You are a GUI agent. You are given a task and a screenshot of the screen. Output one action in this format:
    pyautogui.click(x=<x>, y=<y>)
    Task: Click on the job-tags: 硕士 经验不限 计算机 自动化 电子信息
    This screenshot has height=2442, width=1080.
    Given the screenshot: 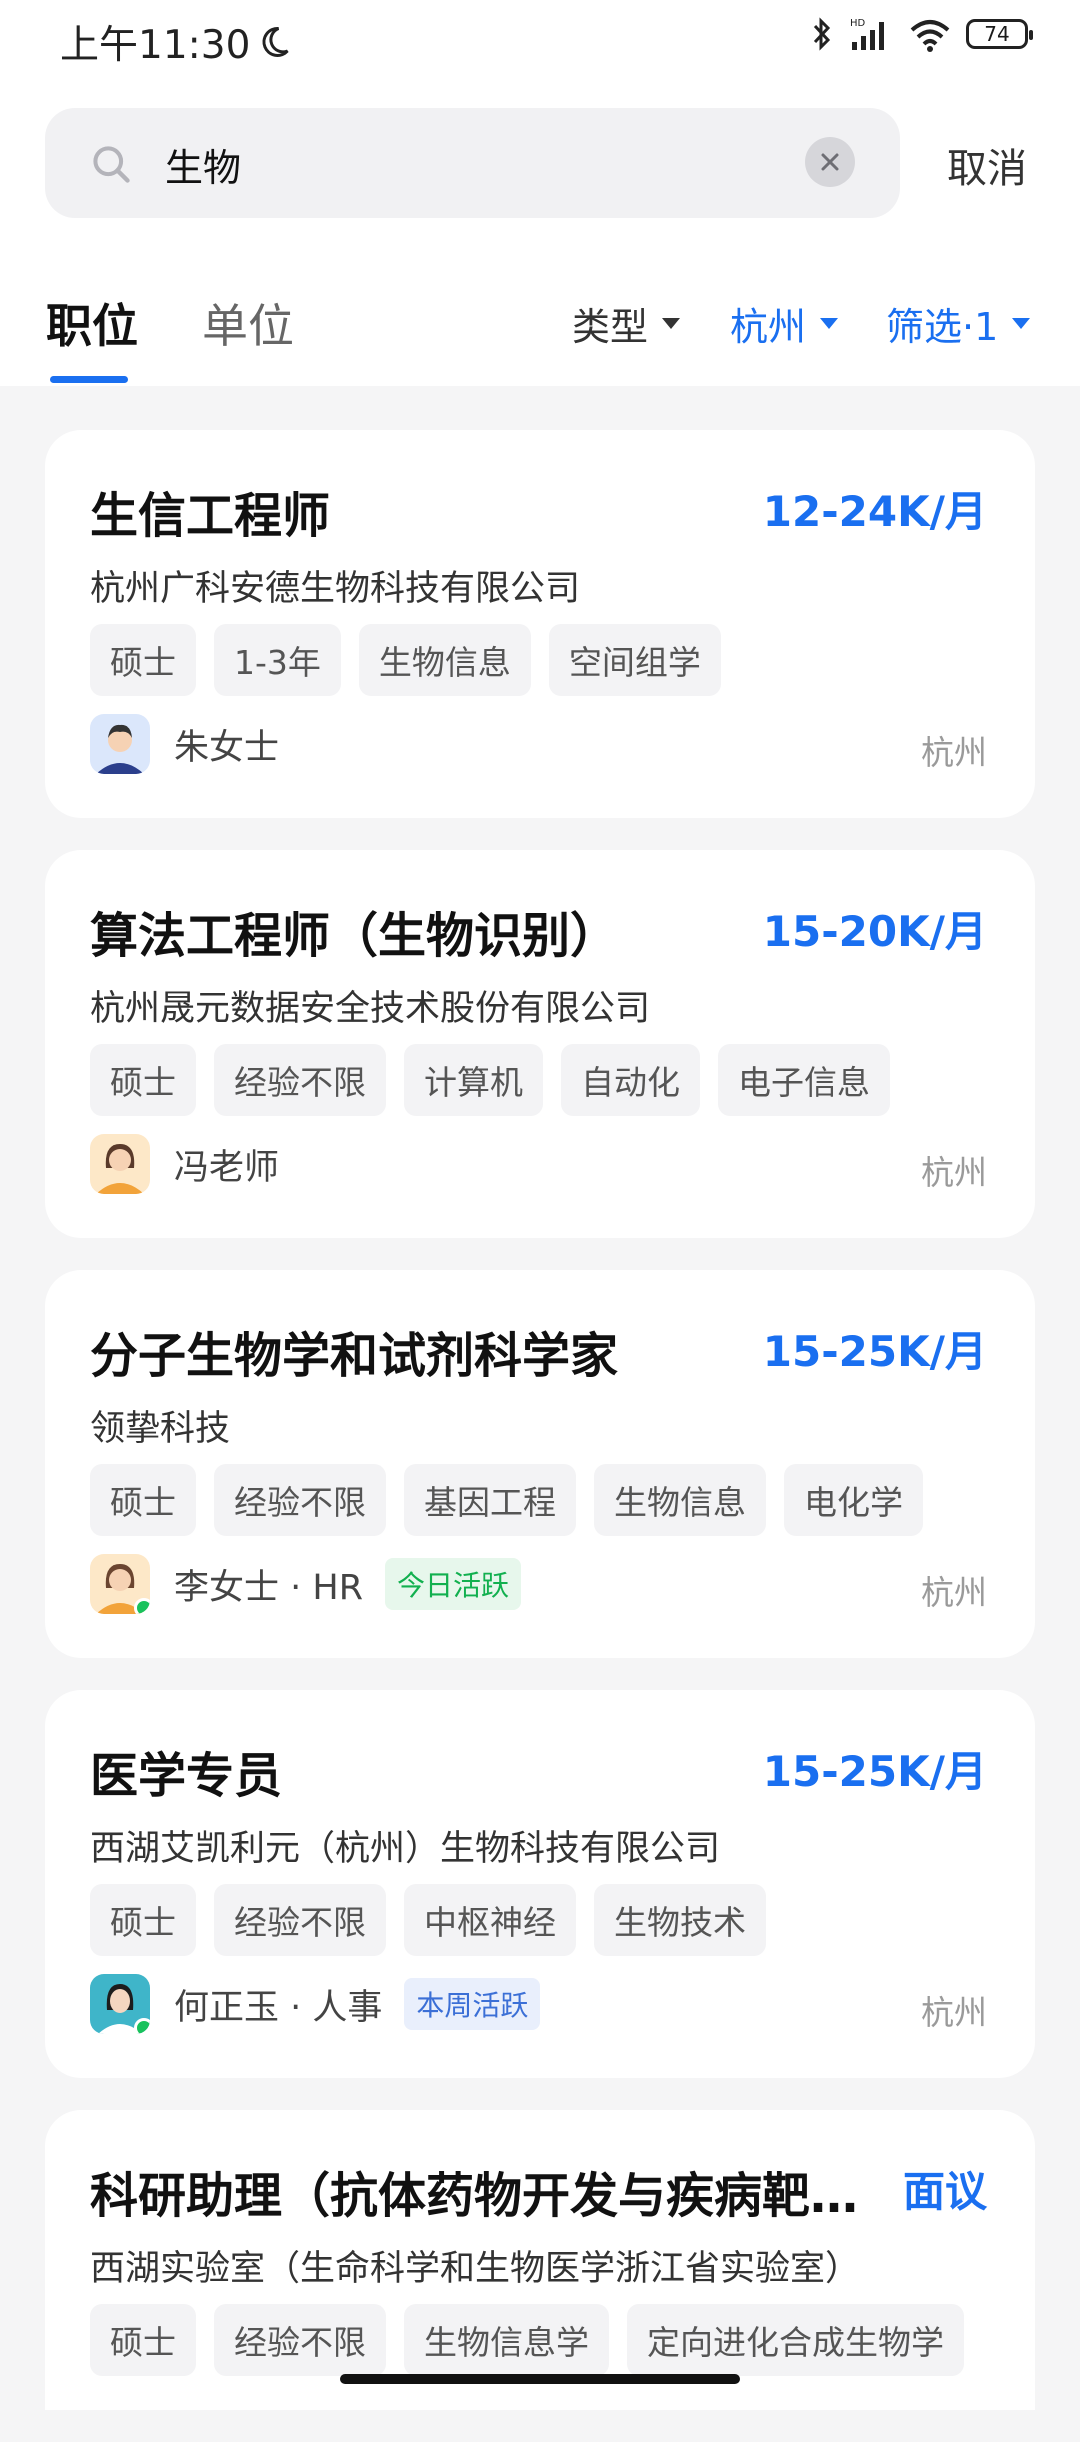 What is the action you would take?
    pyautogui.click(x=490, y=1080)
    